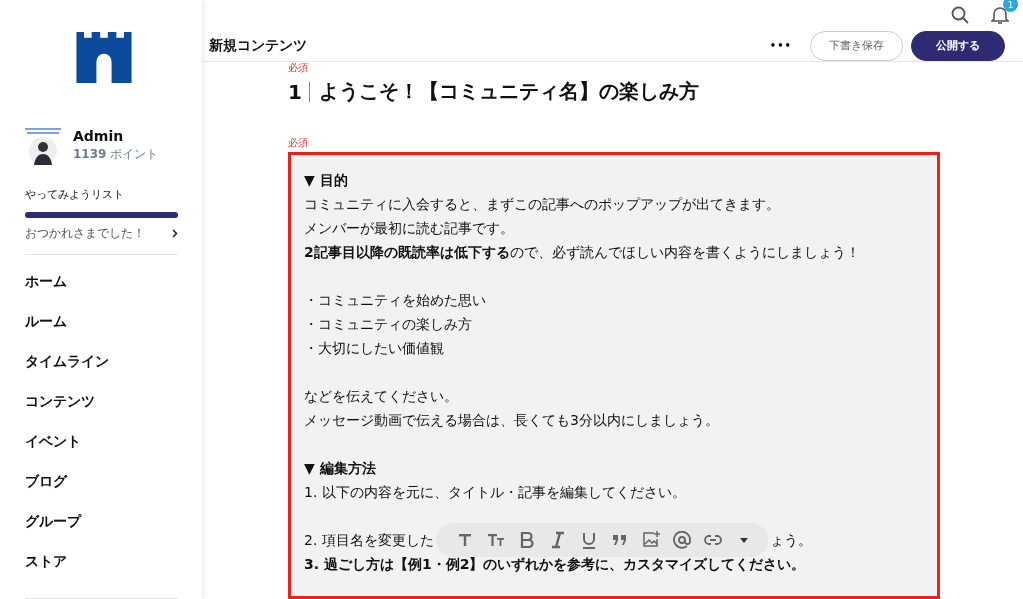  Describe the element at coordinates (856, 45) in the screenshot. I see `draft-save-button: 下書き保存` at that location.